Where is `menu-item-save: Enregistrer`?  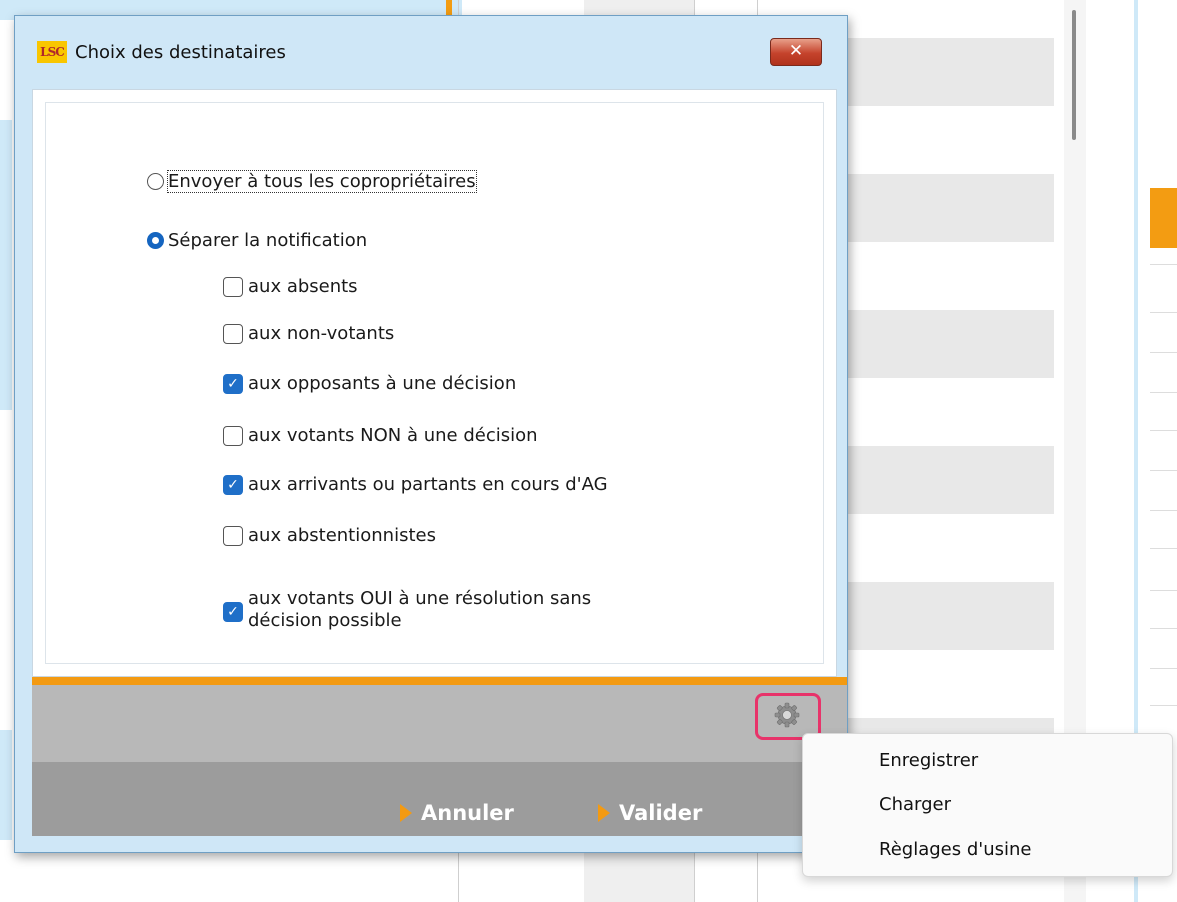 menu-item-save: Enregistrer is located at coordinates (928, 760).